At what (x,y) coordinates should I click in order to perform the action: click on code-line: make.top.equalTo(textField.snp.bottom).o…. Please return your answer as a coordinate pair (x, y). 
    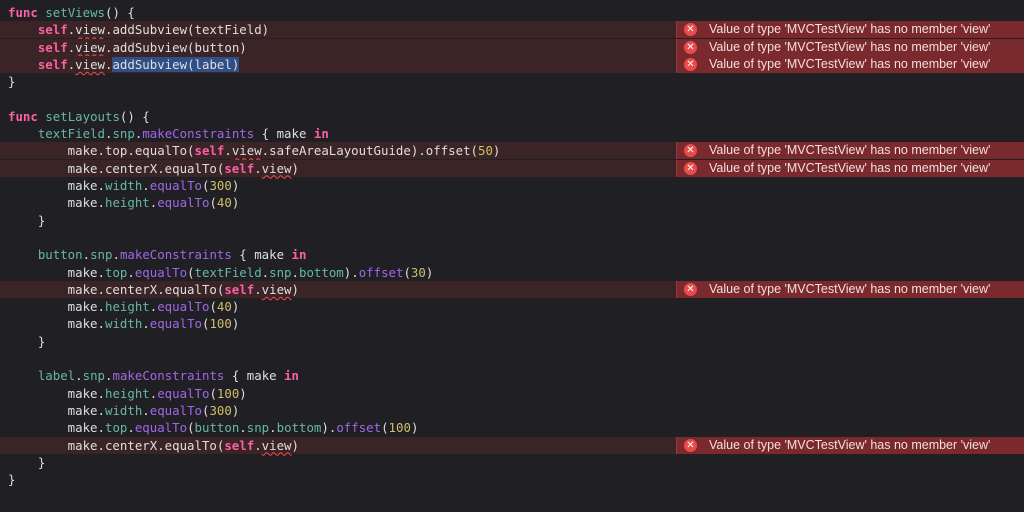
    Looking at the image, I should click on (512, 272).